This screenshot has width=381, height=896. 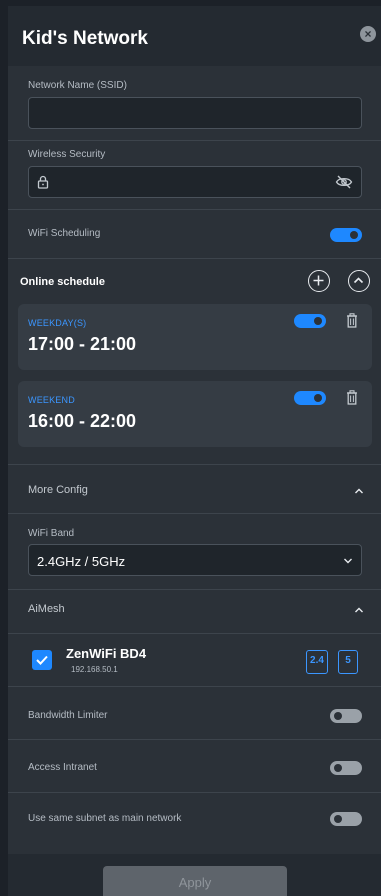 What do you see at coordinates (195, 881) in the screenshot?
I see `apply-button: Apply` at bounding box center [195, 881].